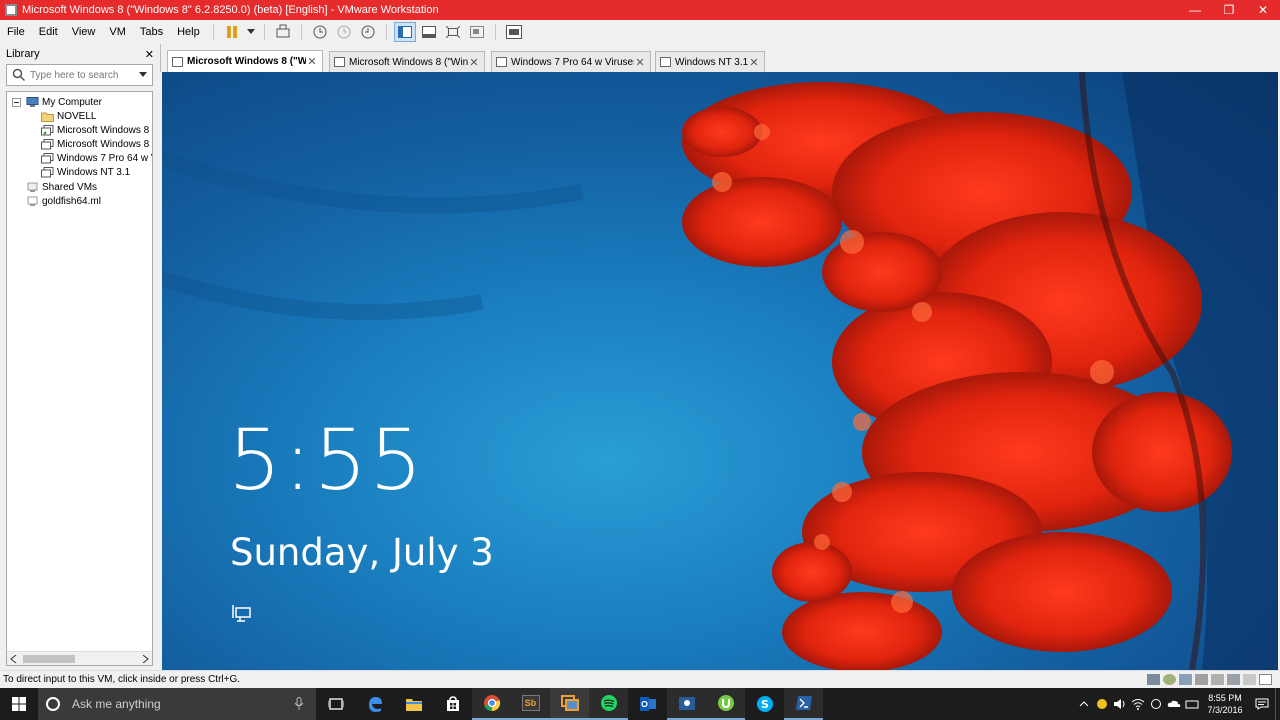  What do you see at coordinates (16, 32) in the screenshot?
I see `menu-file: File` at bounding box center [16, 32].